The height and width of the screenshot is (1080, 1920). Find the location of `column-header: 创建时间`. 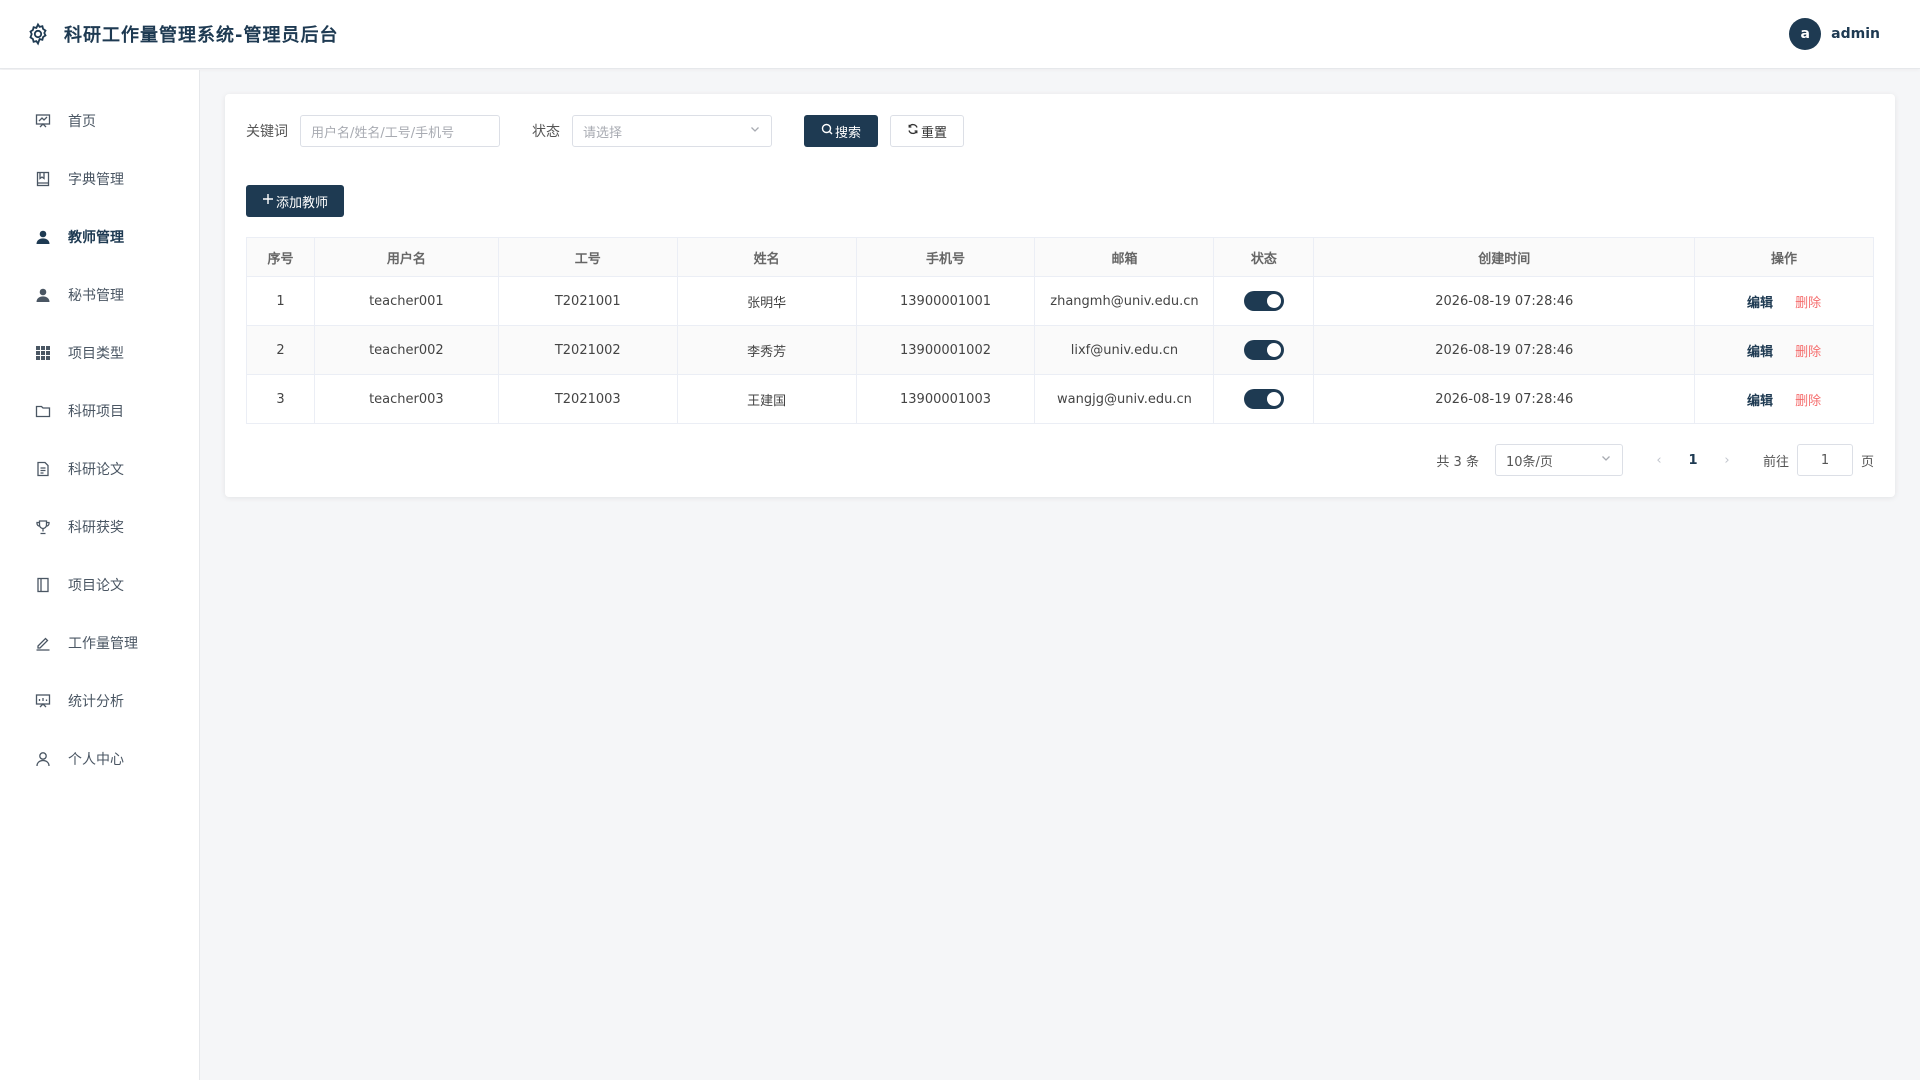

column-header: 创建时间 is located at coordinates (1504, 257).